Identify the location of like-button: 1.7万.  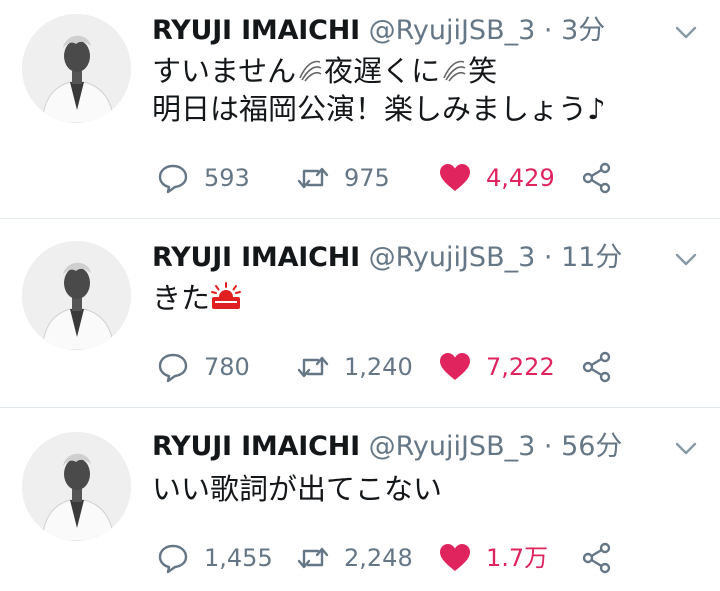
(493, 558).